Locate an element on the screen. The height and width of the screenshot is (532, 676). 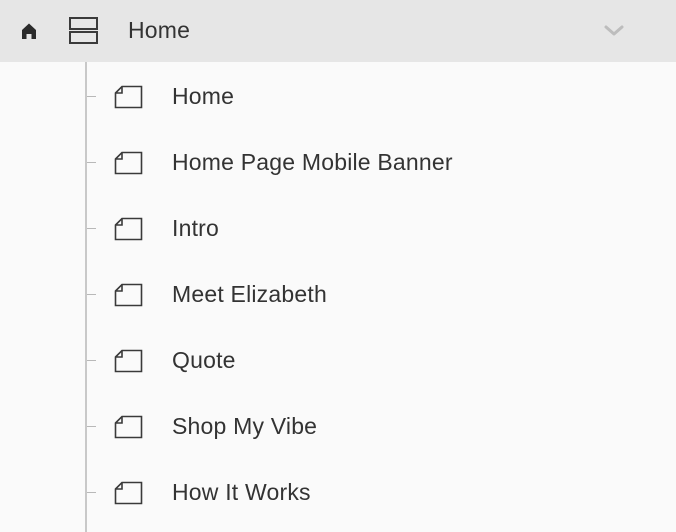
home-button is located at coordinates (29, 31).